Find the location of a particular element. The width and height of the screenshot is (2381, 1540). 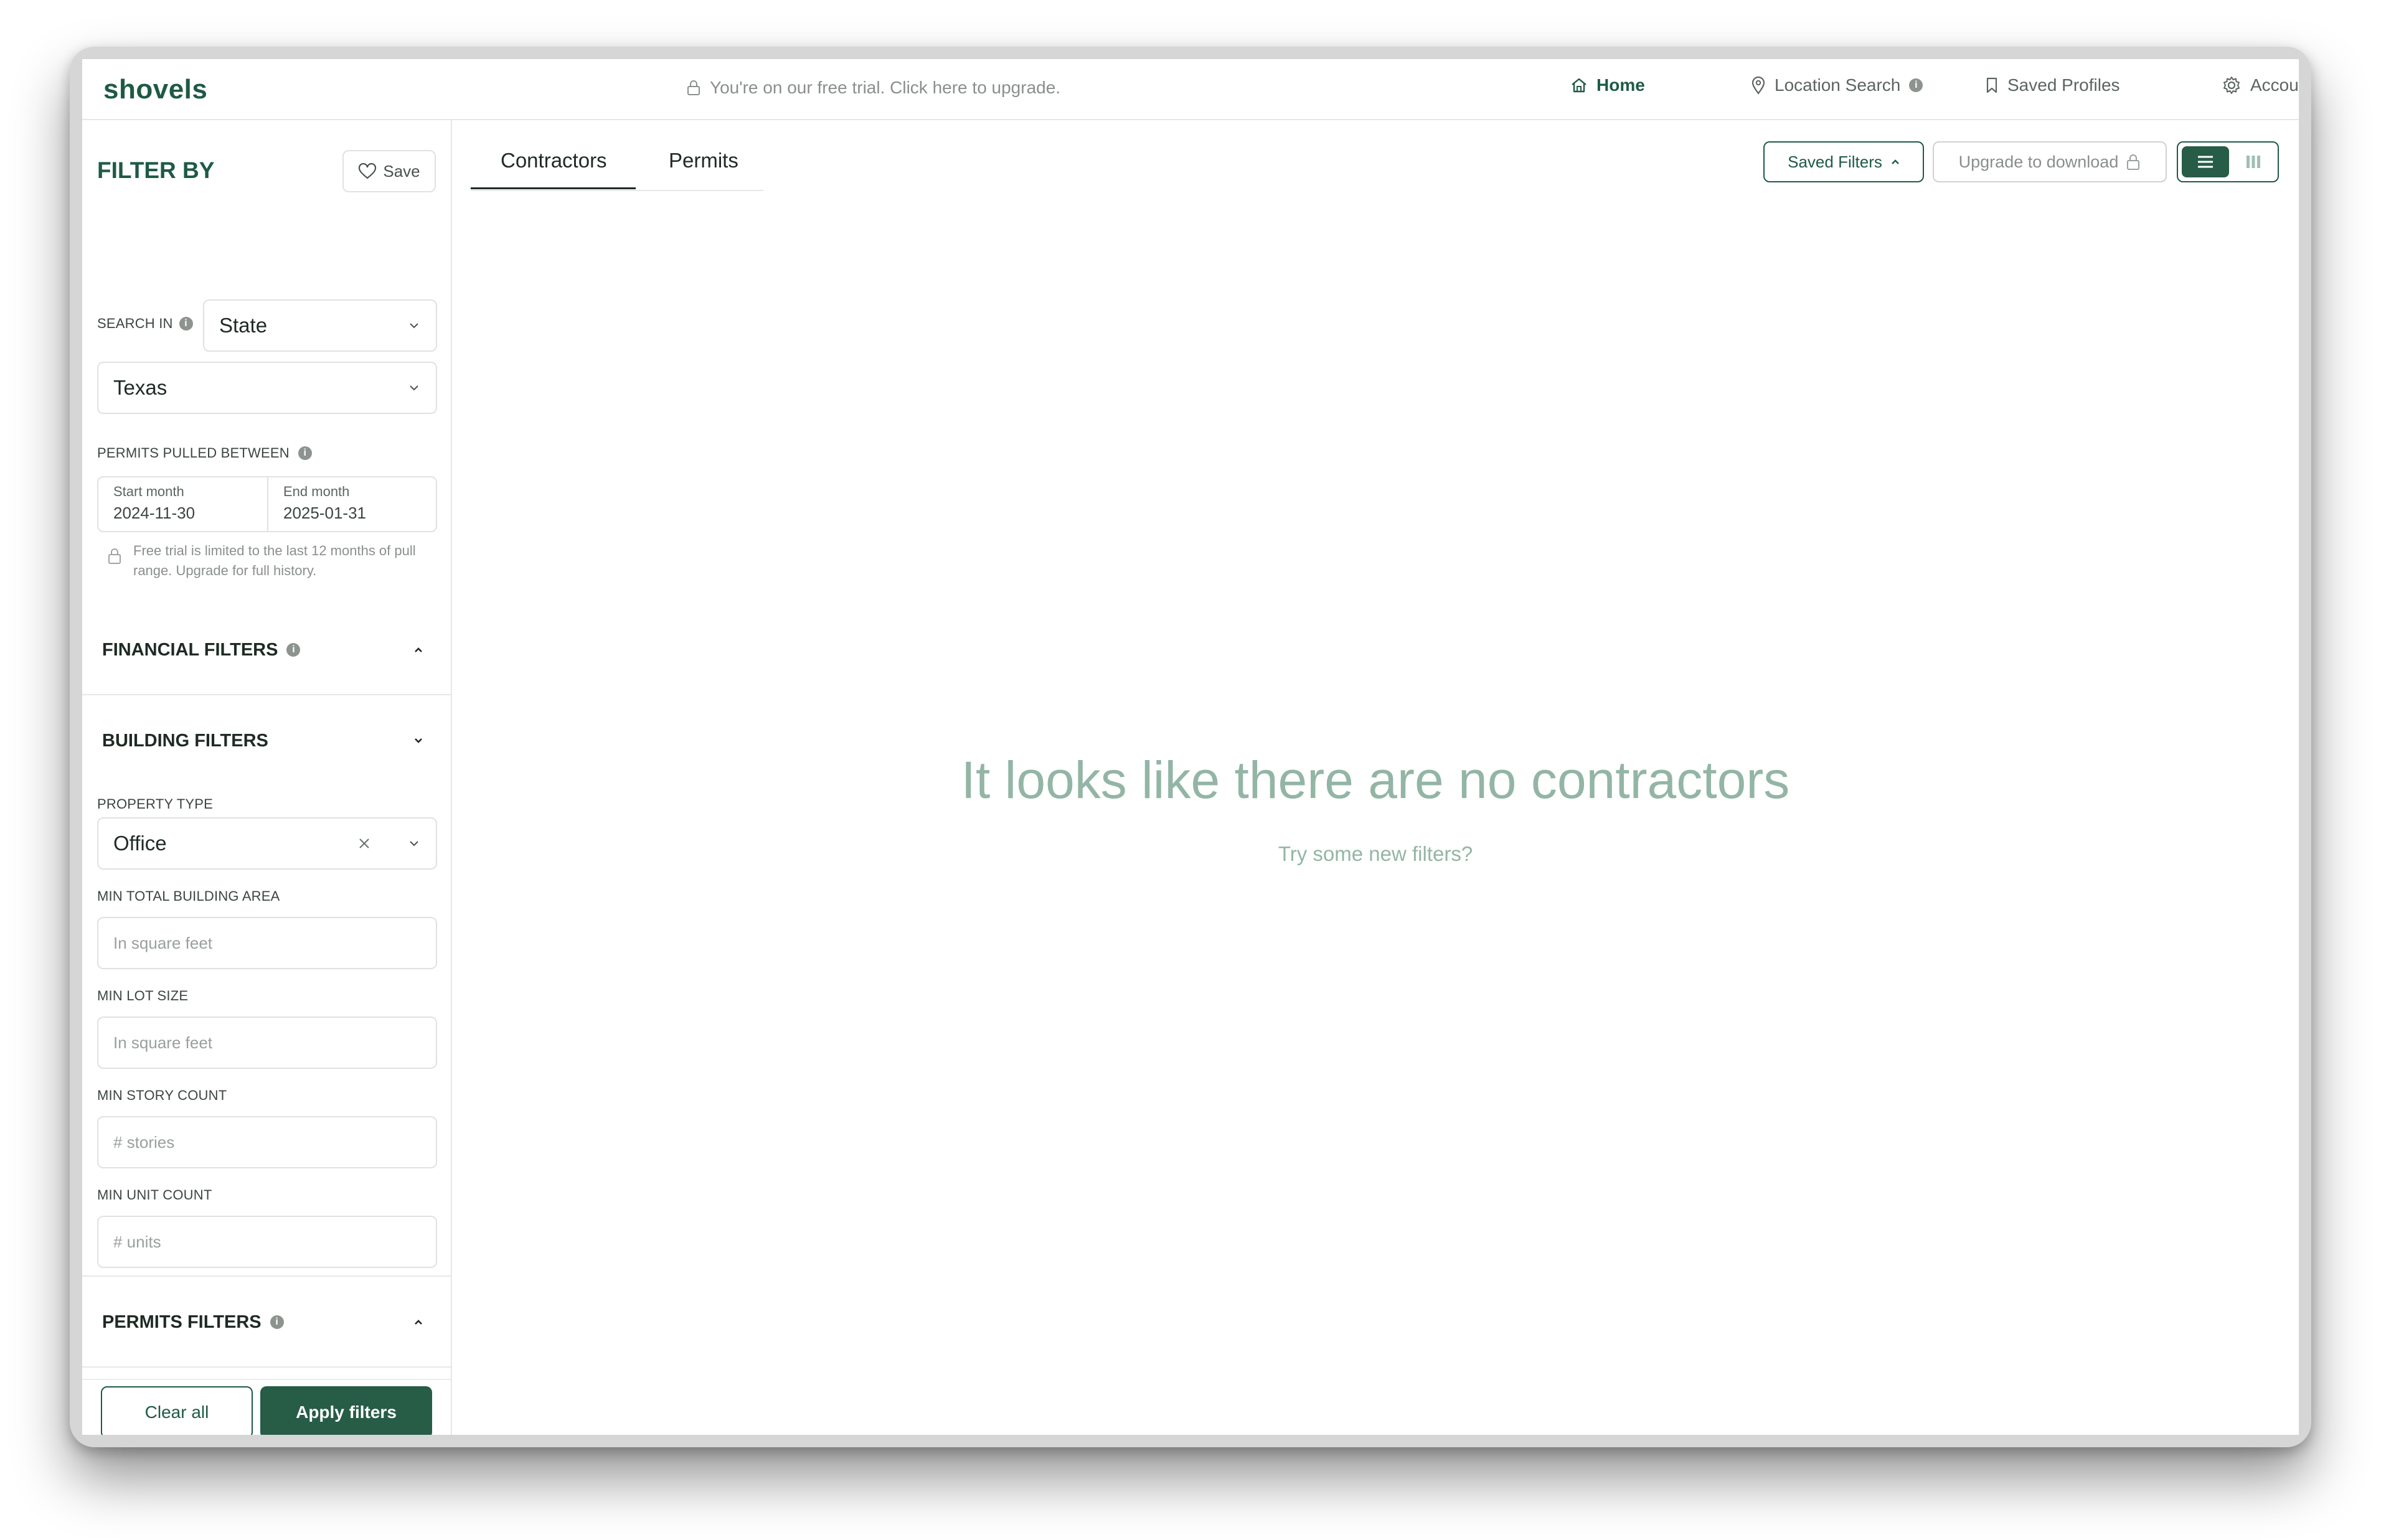

nav-account: Account is located at coordinates (2260, 85).